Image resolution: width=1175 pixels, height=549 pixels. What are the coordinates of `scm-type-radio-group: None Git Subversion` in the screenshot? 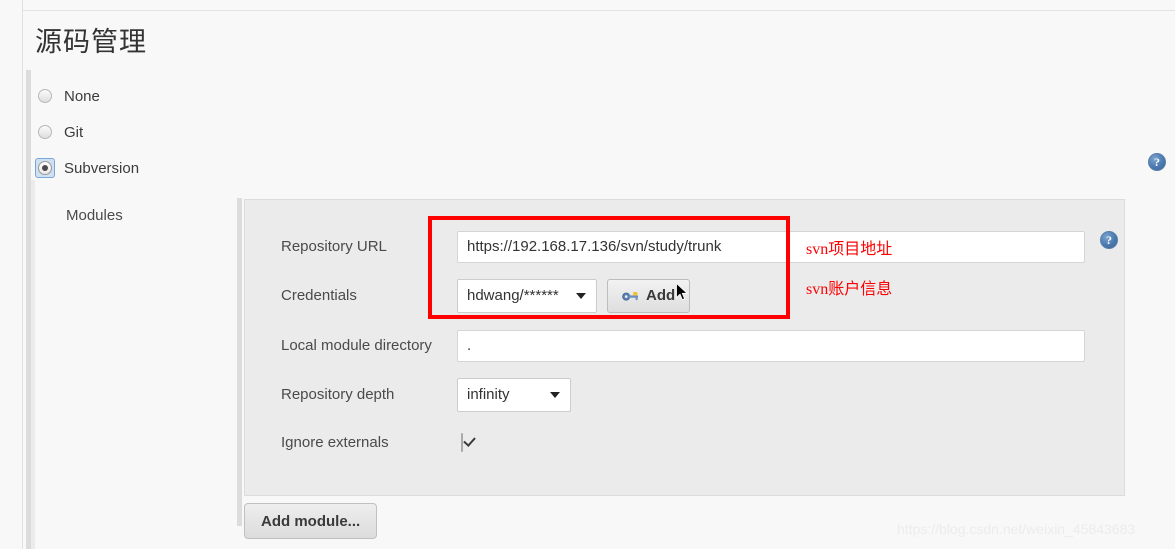 It's located at (236, 132).